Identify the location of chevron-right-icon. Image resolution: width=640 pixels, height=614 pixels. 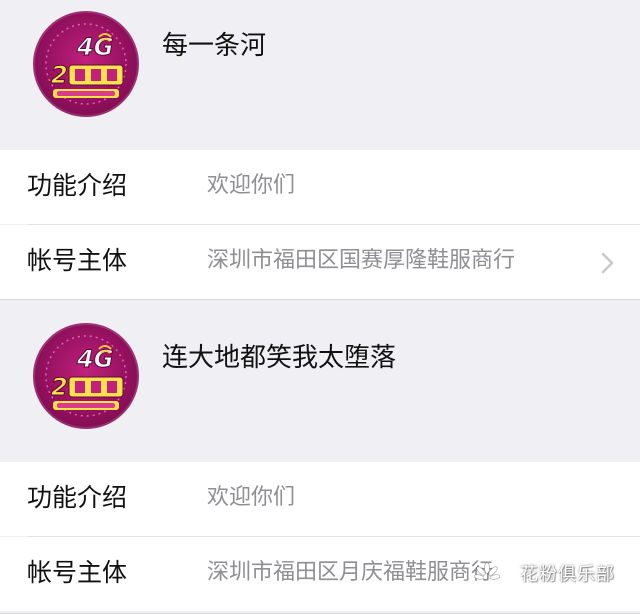
(608, 263).